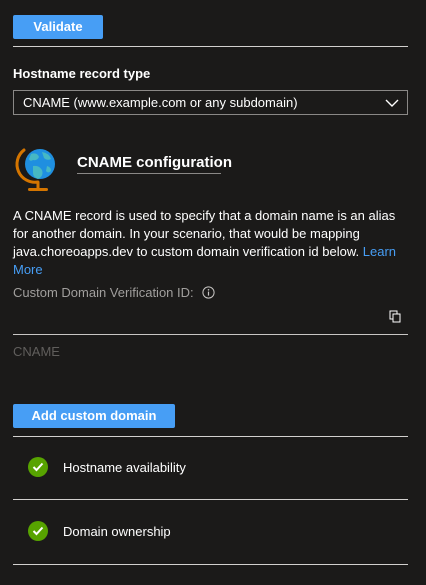  I want to click on divider-checks-middle, so click(210, 499).